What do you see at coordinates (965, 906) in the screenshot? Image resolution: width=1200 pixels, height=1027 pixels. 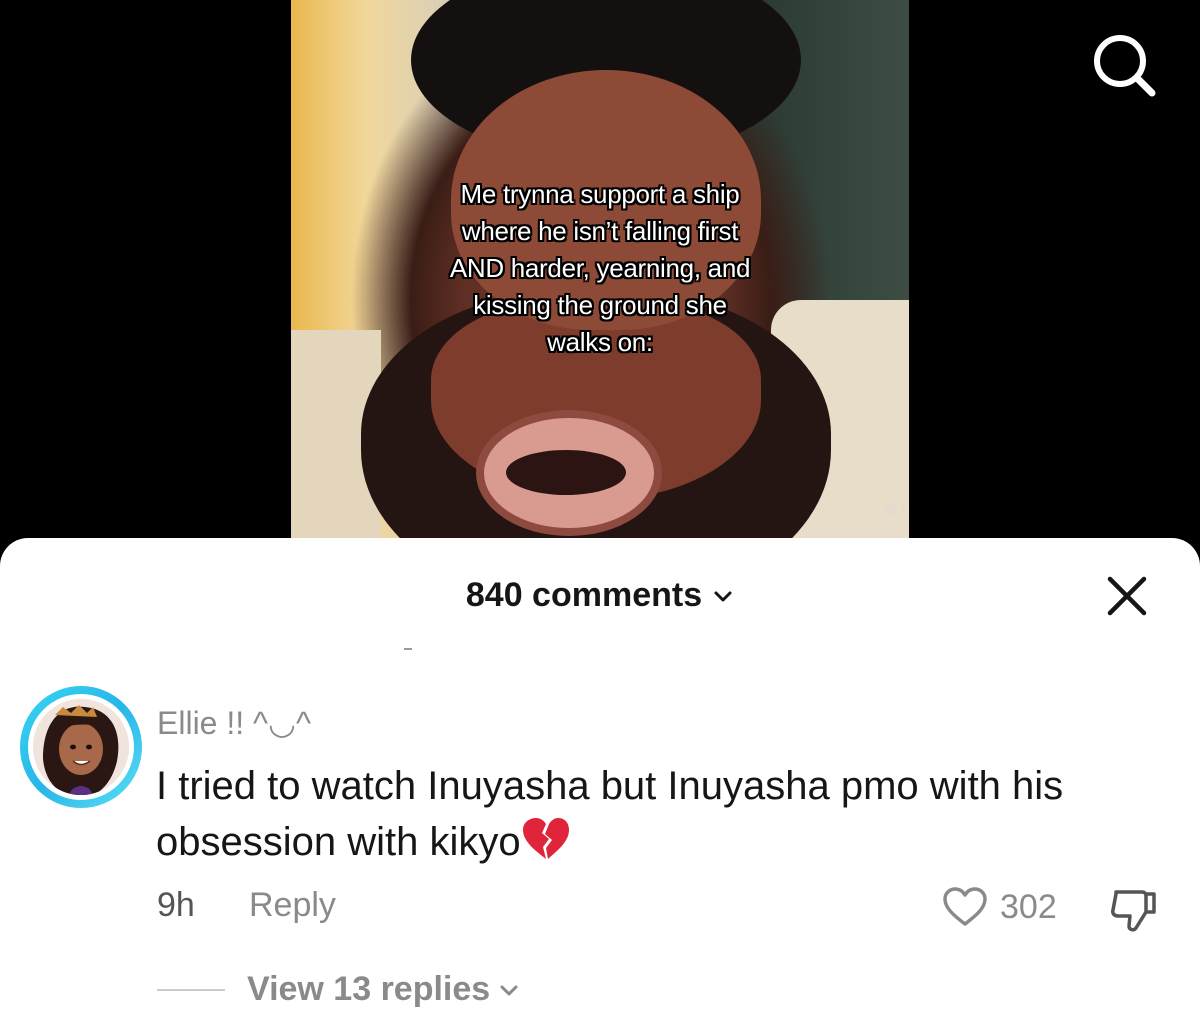 I see `heart-outline-icon` at bounding box center [965, 906].